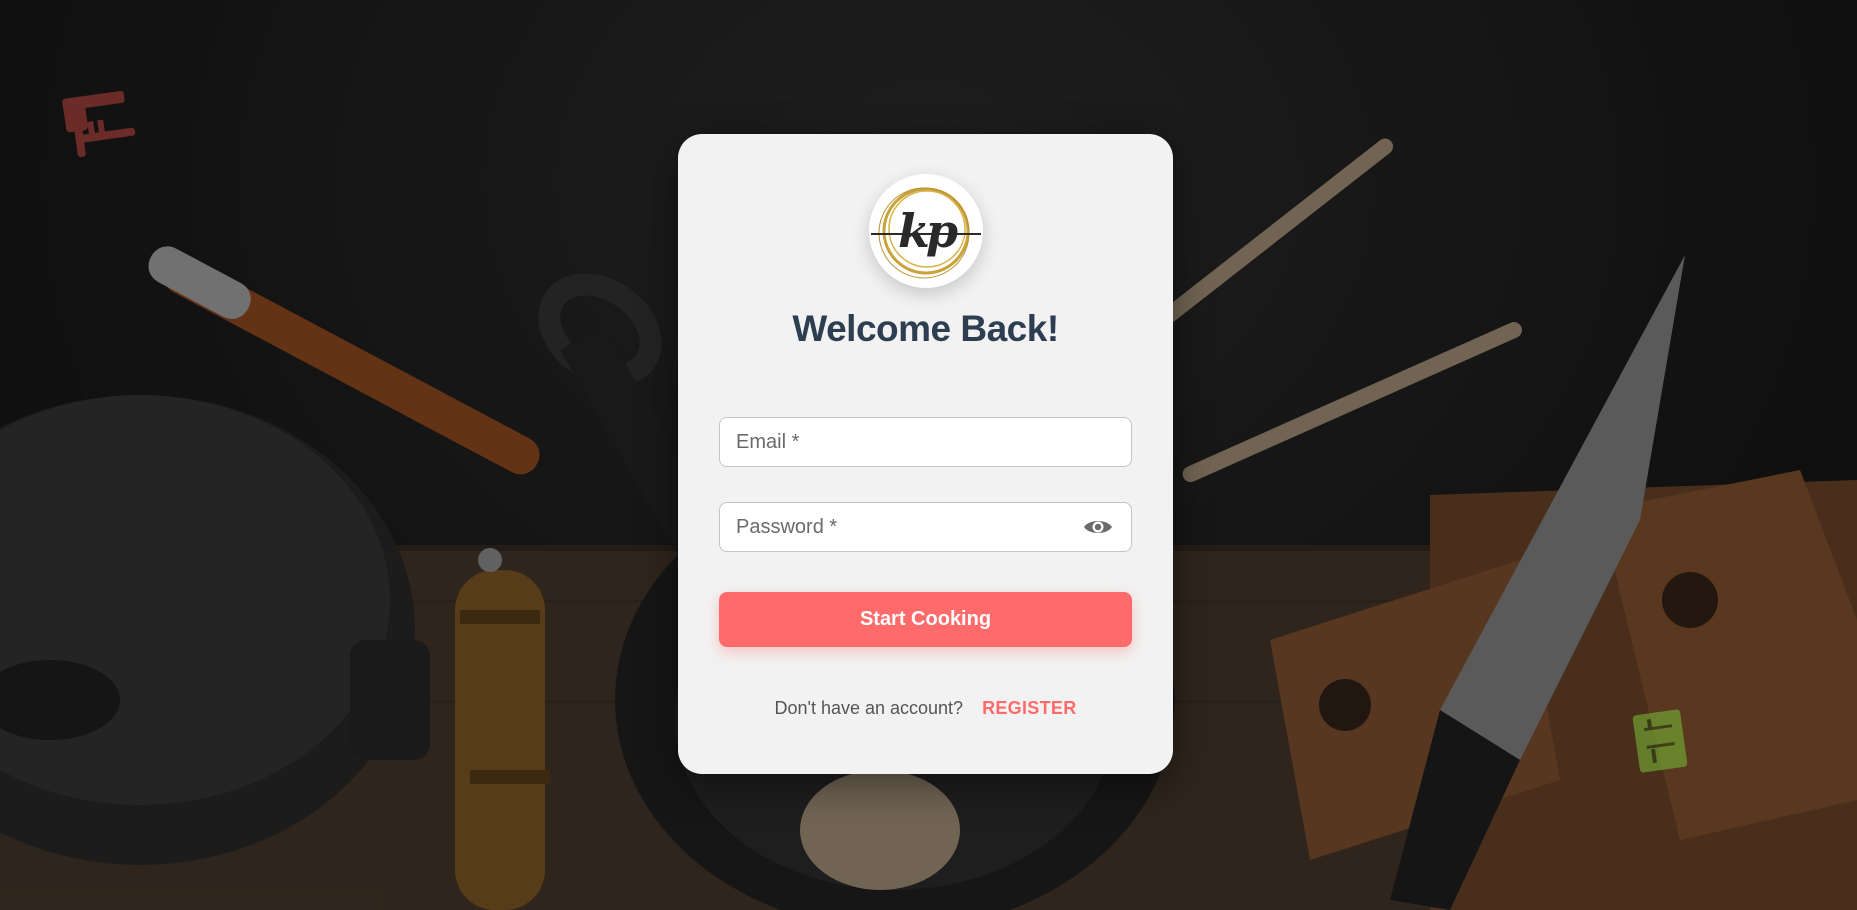 The image size is (1857, 910). I want to click on fork-knife-icon, so click(101, 125).